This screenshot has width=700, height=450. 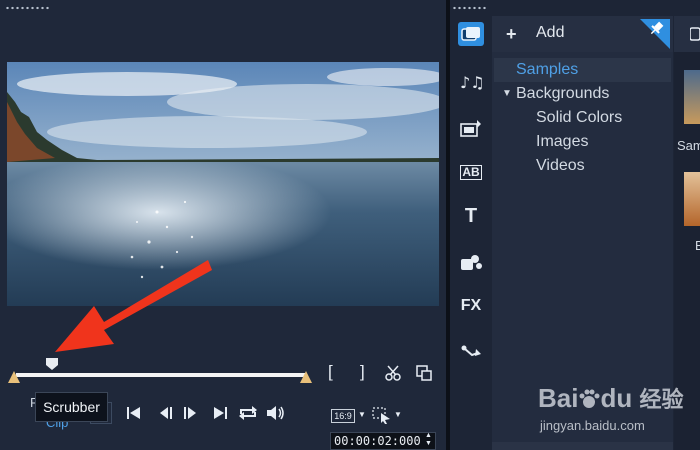 I want to click on fx-icon: FX, so click(x=471, y=306).